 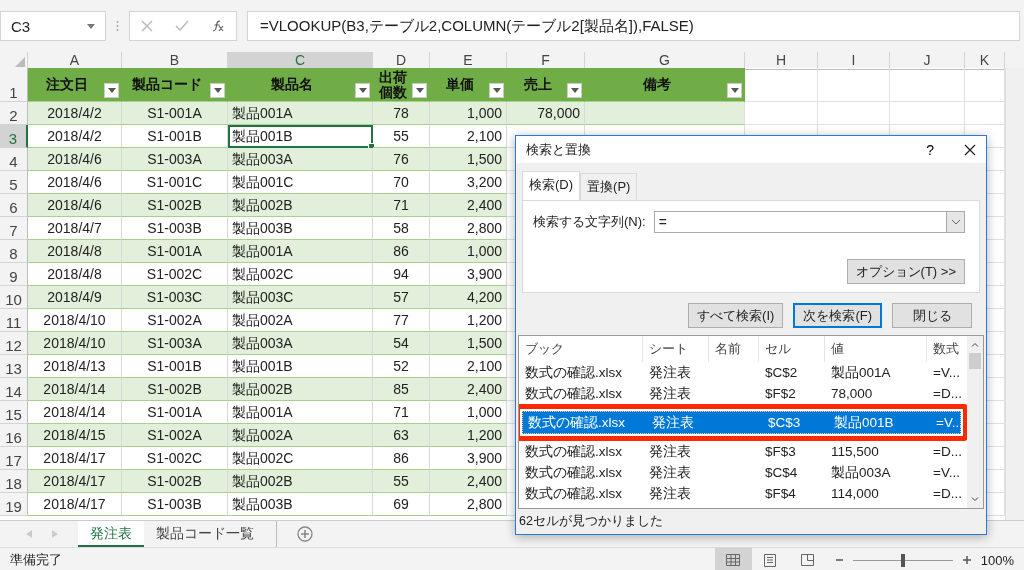 I want to click on result-cell-text: $F$3, so click(x=780, y=451).